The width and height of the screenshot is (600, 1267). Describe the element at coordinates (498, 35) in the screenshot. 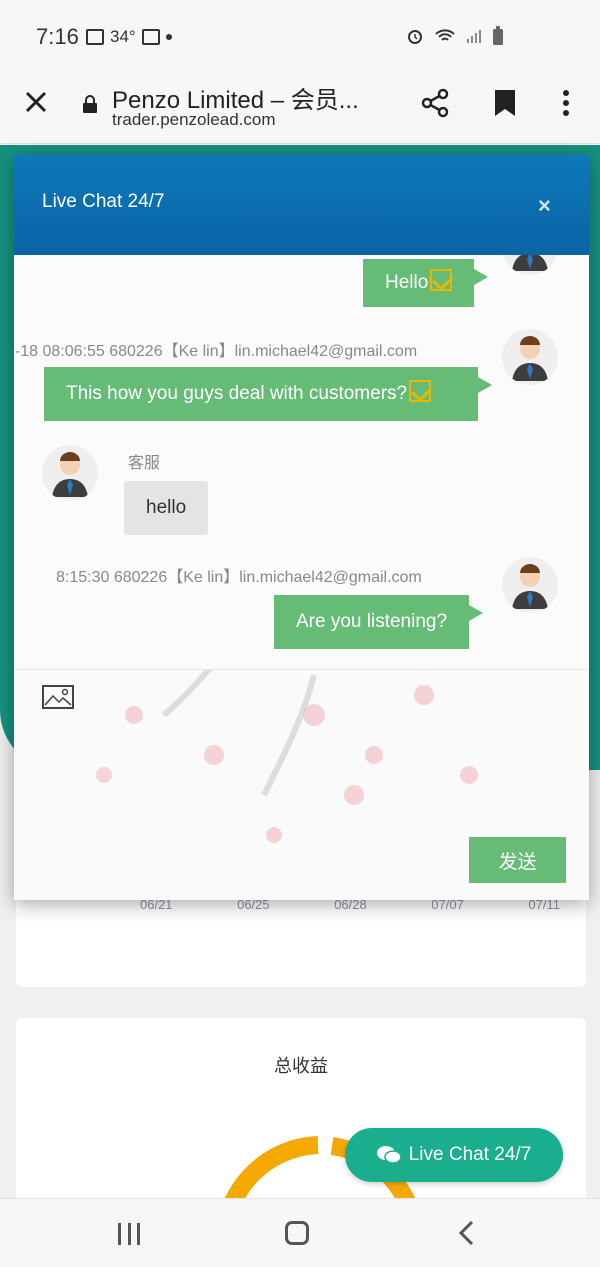

I see `battery-icon` at that location.